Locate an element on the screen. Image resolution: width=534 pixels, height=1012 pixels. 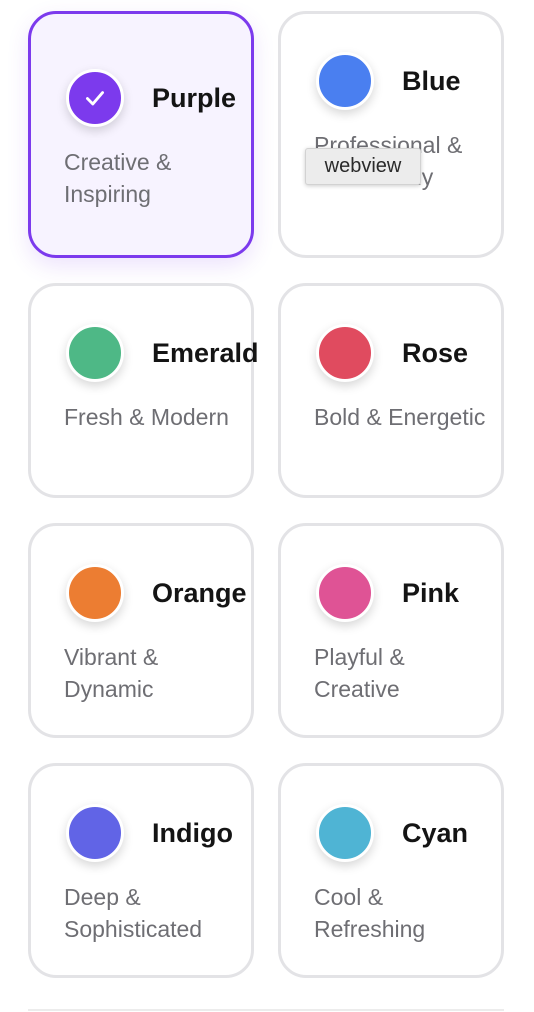
color-option-cyan: Cyan Cool & Refreshing is located at coordinates (391, 870).